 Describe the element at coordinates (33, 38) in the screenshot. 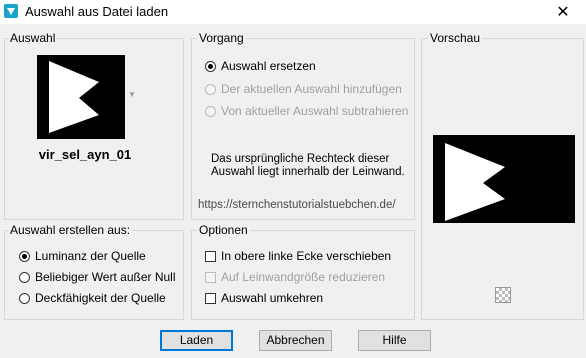

I see `auswahl-group-label: Auswahl` at that location.